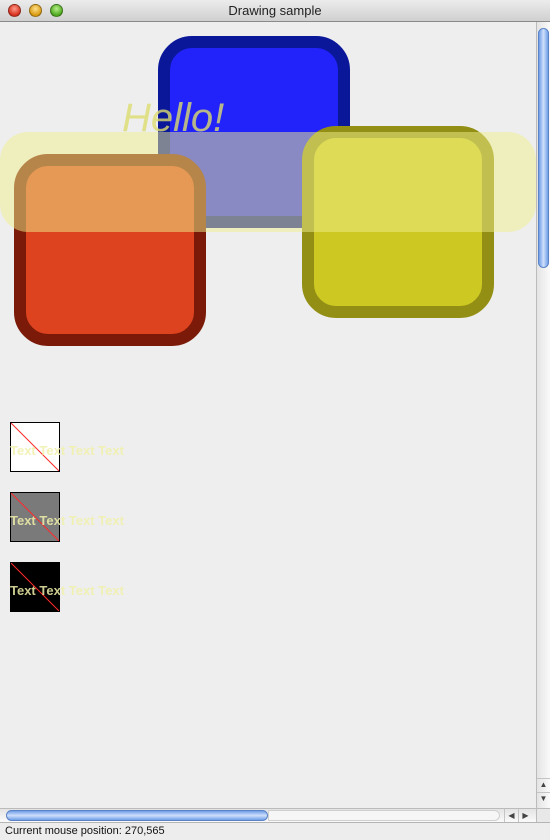 The image size is (550, 840). I want to click on horizontal-scrollbar: ◀ ▶, so click(268, 815).